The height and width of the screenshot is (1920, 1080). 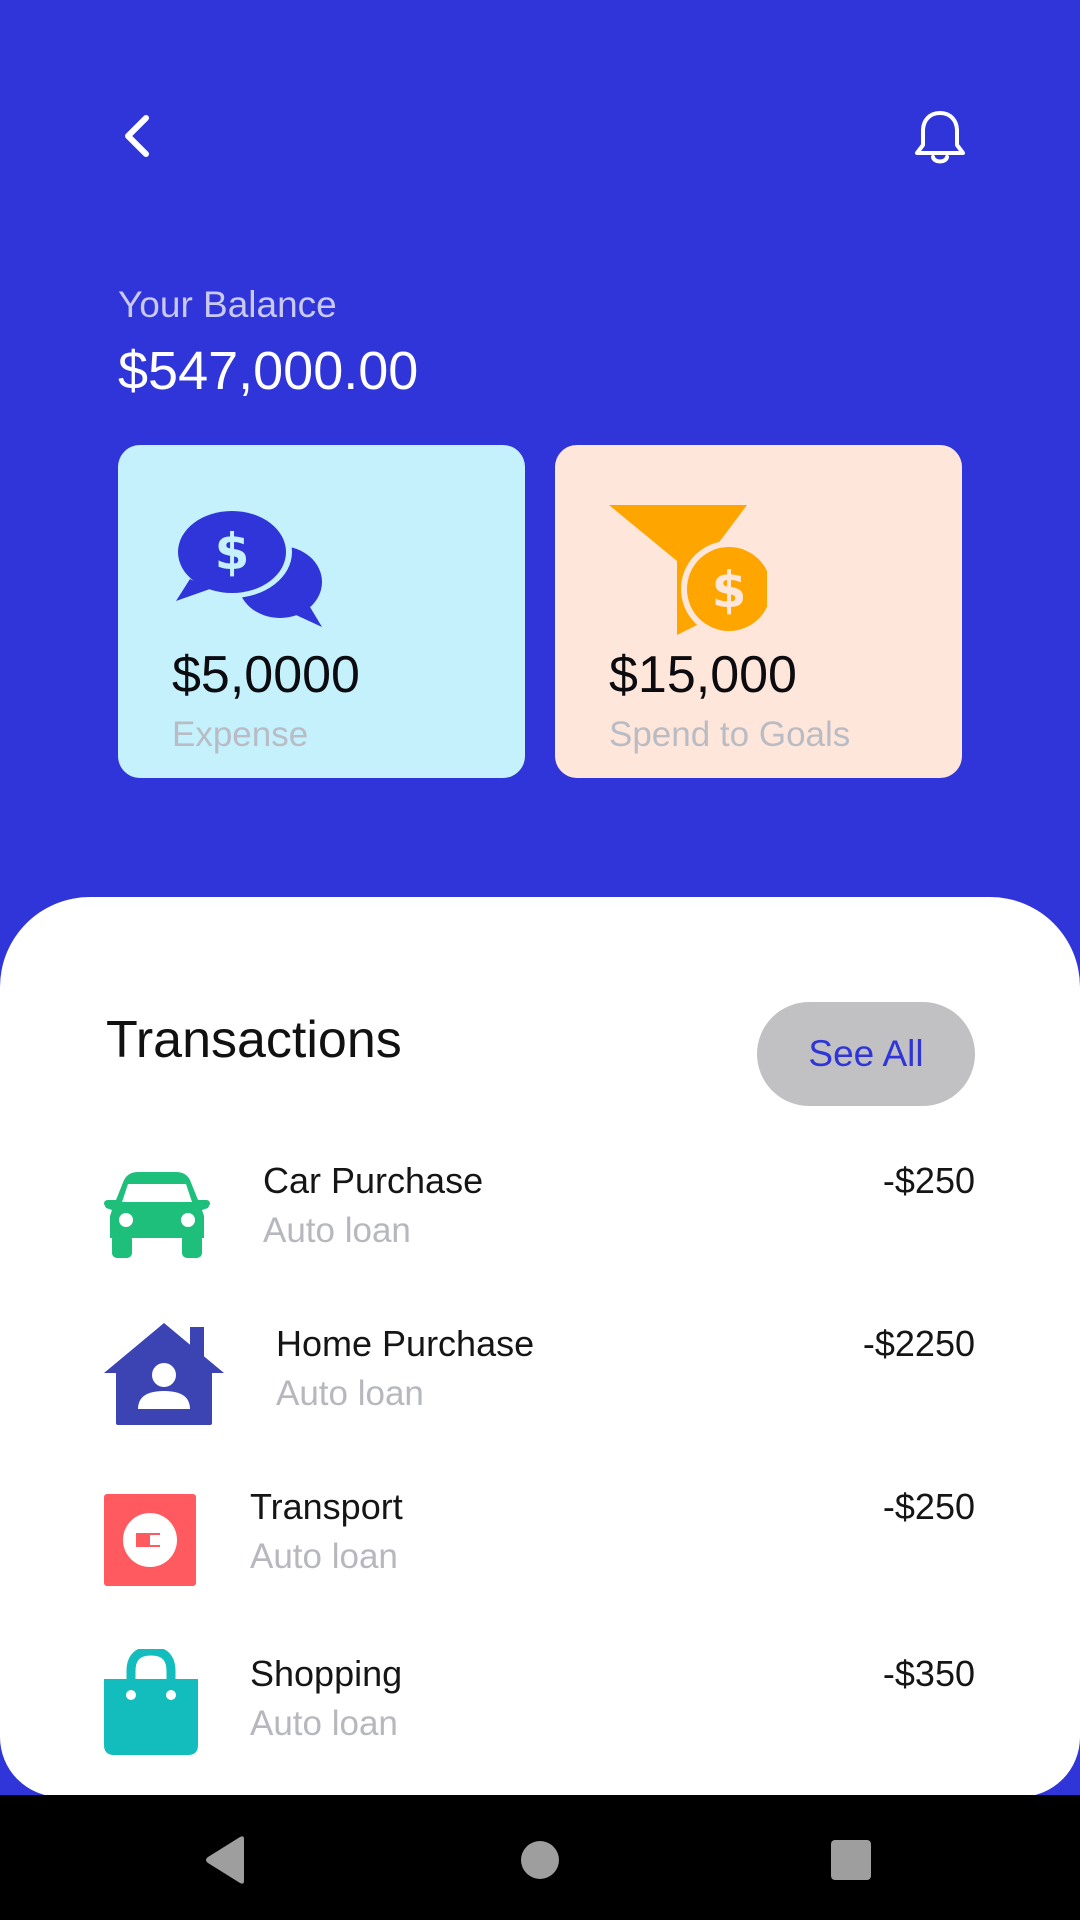 What do you see at coordinates (268, 371) in the screenshot?
I see `balance-value: $547,000.00` at bounding box center [268, 371].